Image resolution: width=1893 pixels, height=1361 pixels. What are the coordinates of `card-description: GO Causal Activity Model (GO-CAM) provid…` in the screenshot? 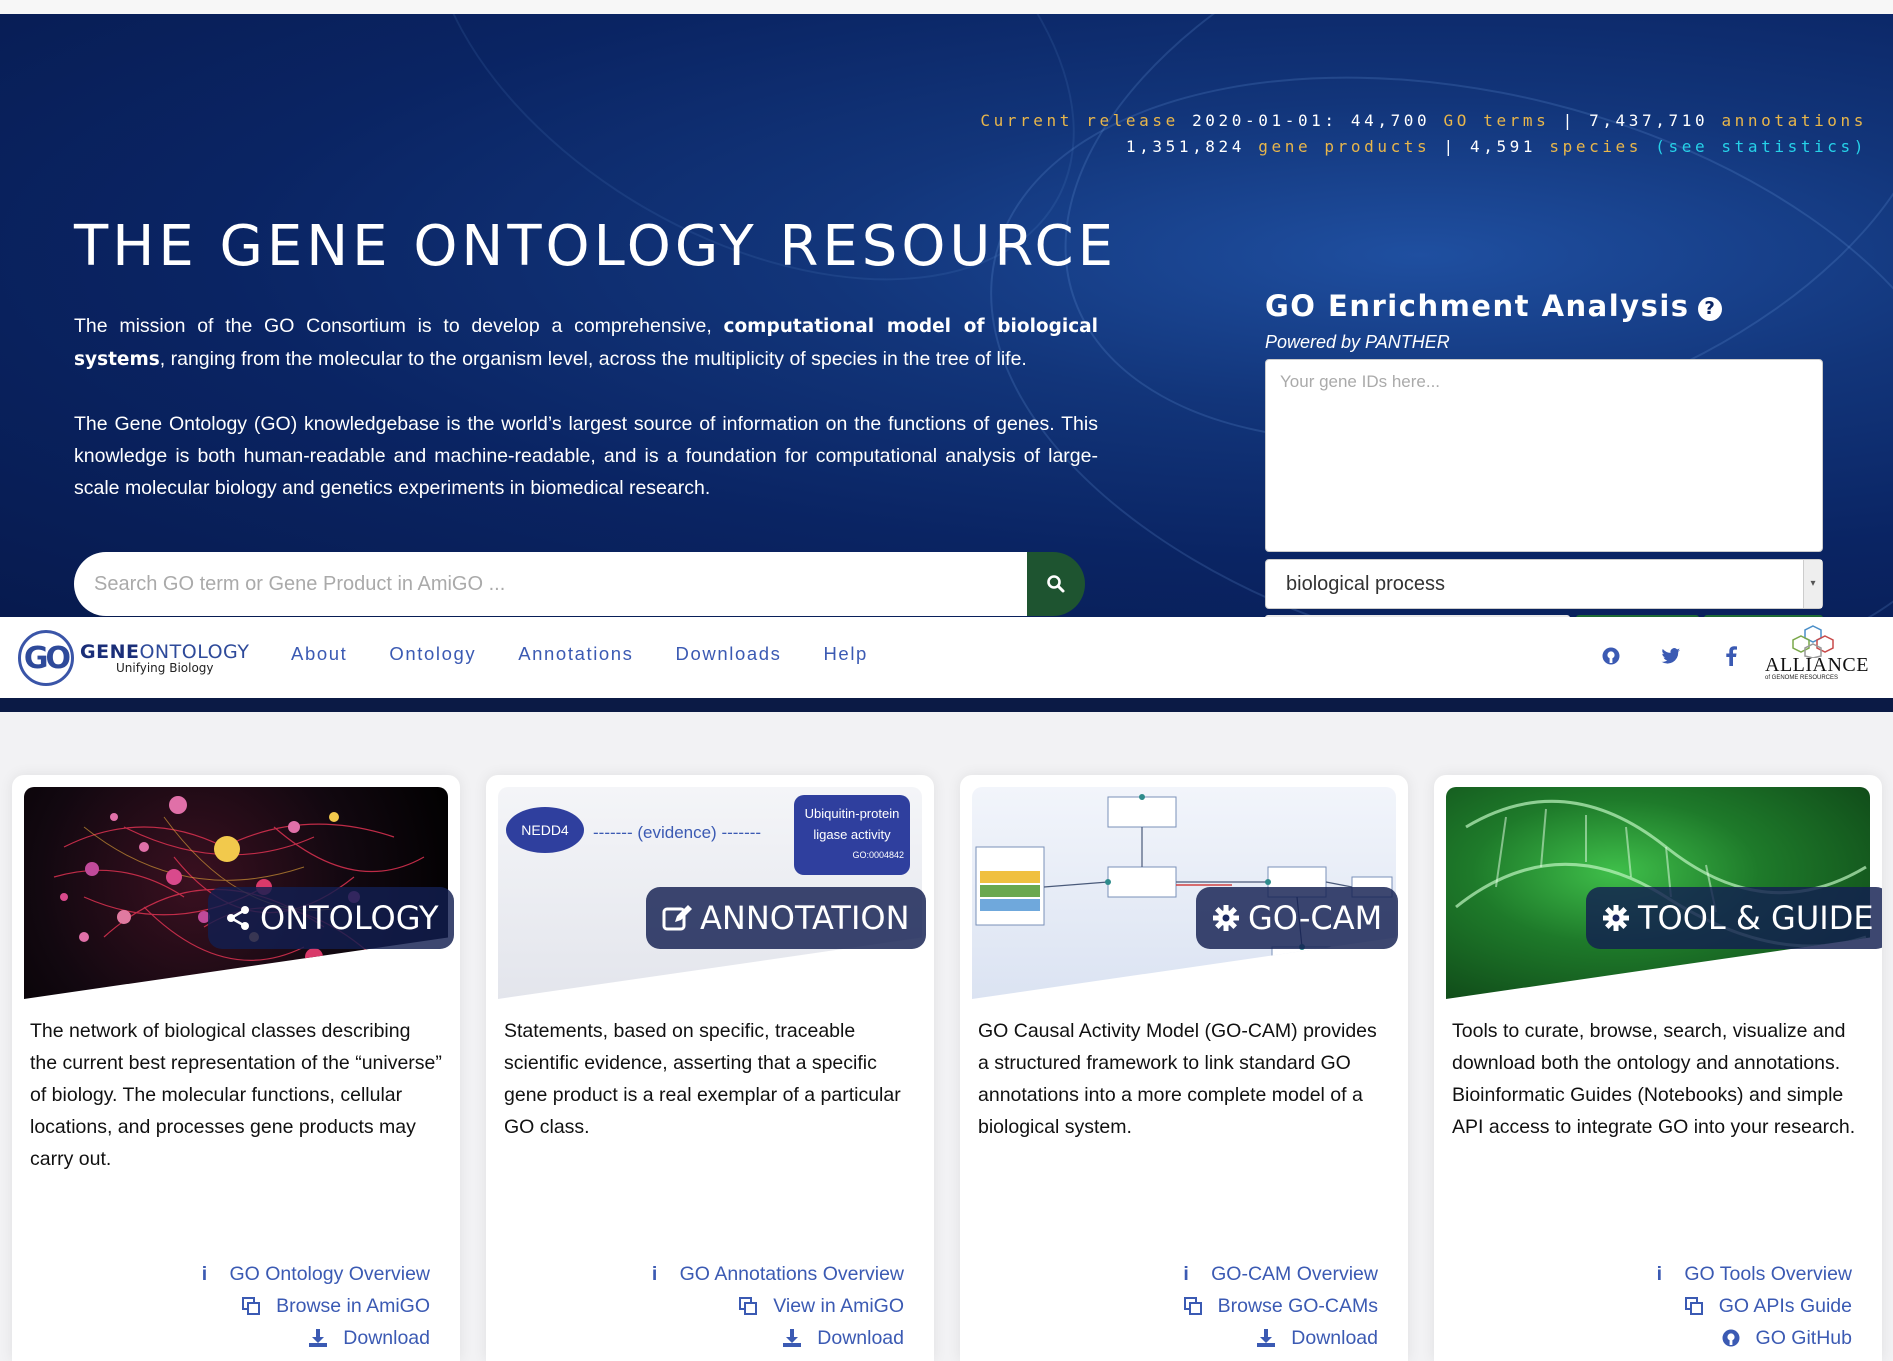 It's located at (1177, 1079).